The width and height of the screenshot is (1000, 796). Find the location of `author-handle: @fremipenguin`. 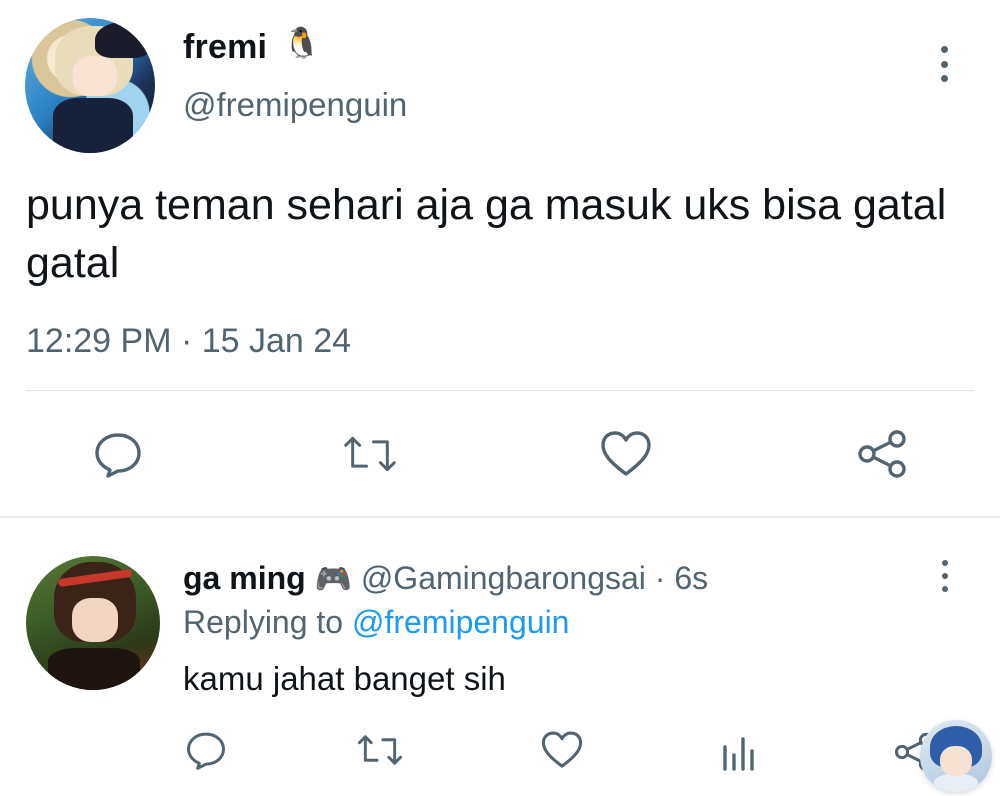

author-handle: @fremipenguin is located at coordinates (295, 105).